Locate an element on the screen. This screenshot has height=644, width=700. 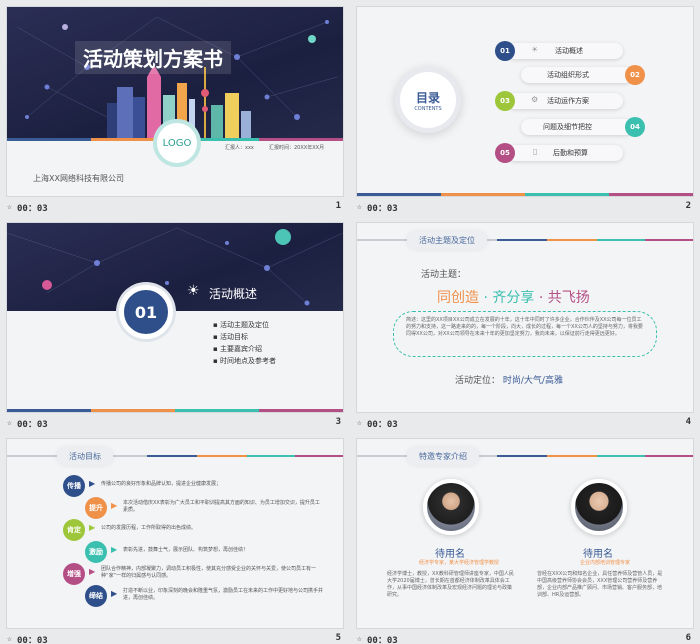
toc-item-2: 活动组织形式 is located at coordinates (577, 75).